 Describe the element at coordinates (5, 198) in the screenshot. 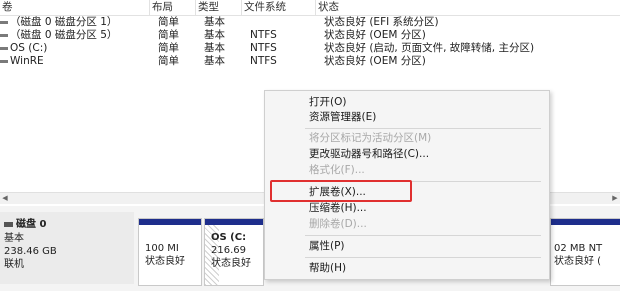

I see `scroll-left-icon: ◀` at that location.